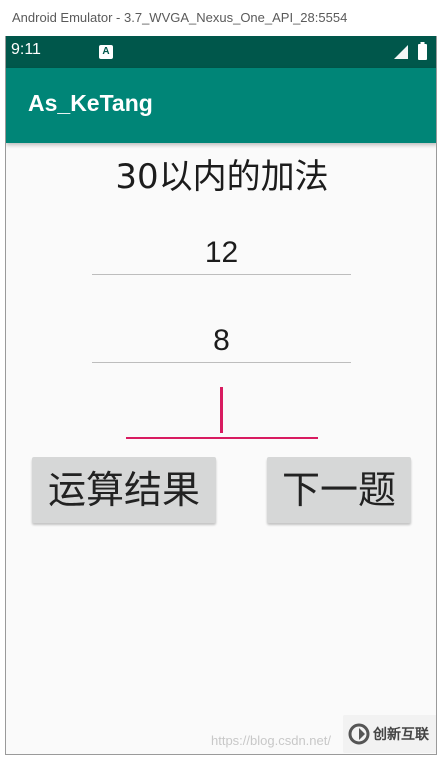  I want to click on operand1-field, so click(221, 253).